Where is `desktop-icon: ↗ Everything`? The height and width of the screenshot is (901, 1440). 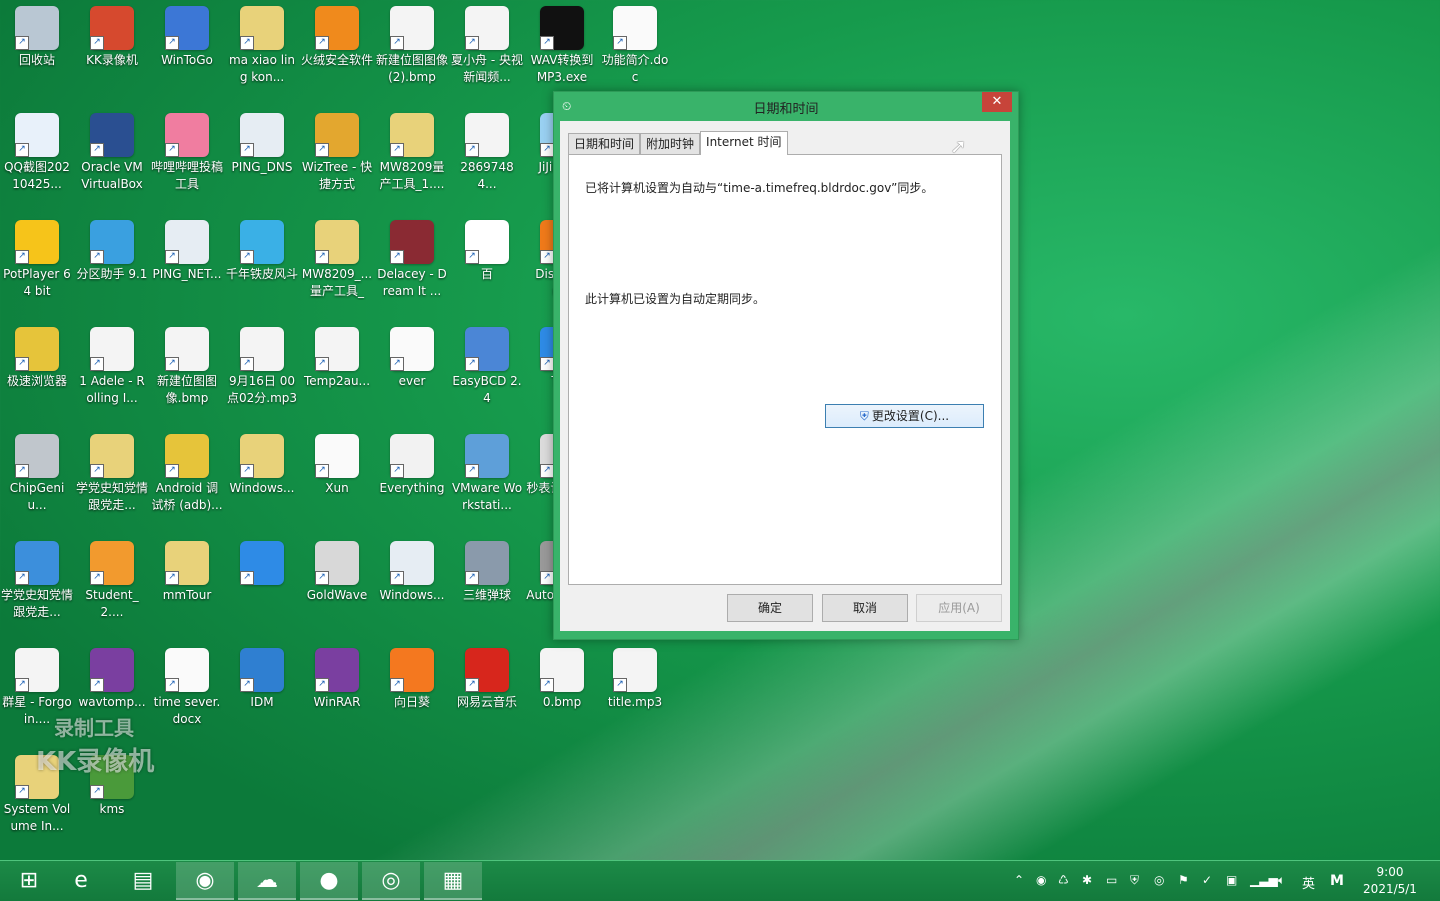 desktop-icon: ↗ Everything is located at coordinates (412, 480).